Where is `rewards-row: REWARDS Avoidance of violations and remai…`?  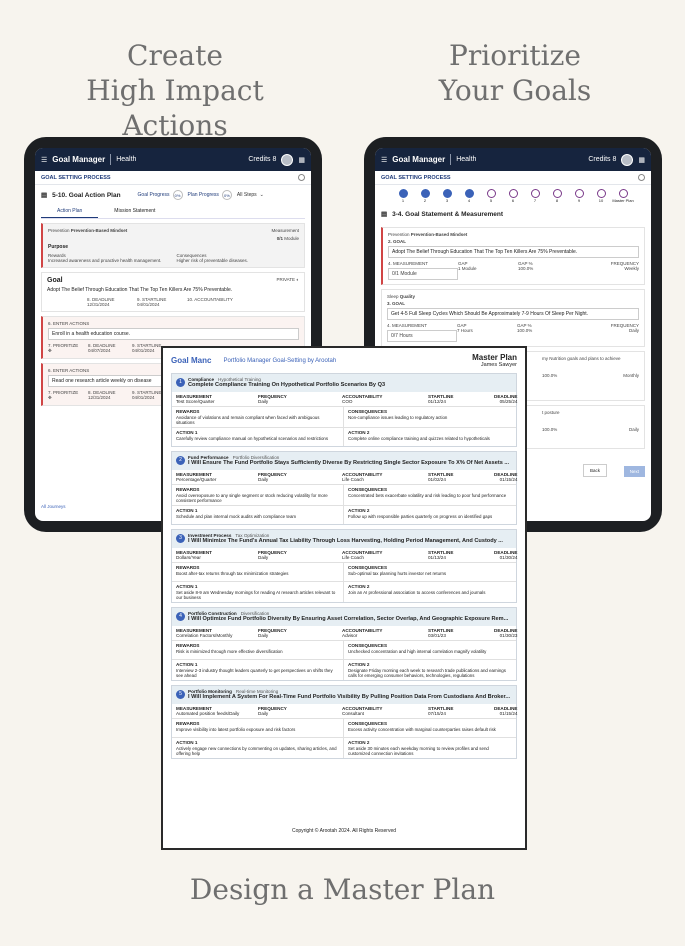
rewards-row: REWARDS Avoidance of violations and remai… is located at coordinates (344, 417).